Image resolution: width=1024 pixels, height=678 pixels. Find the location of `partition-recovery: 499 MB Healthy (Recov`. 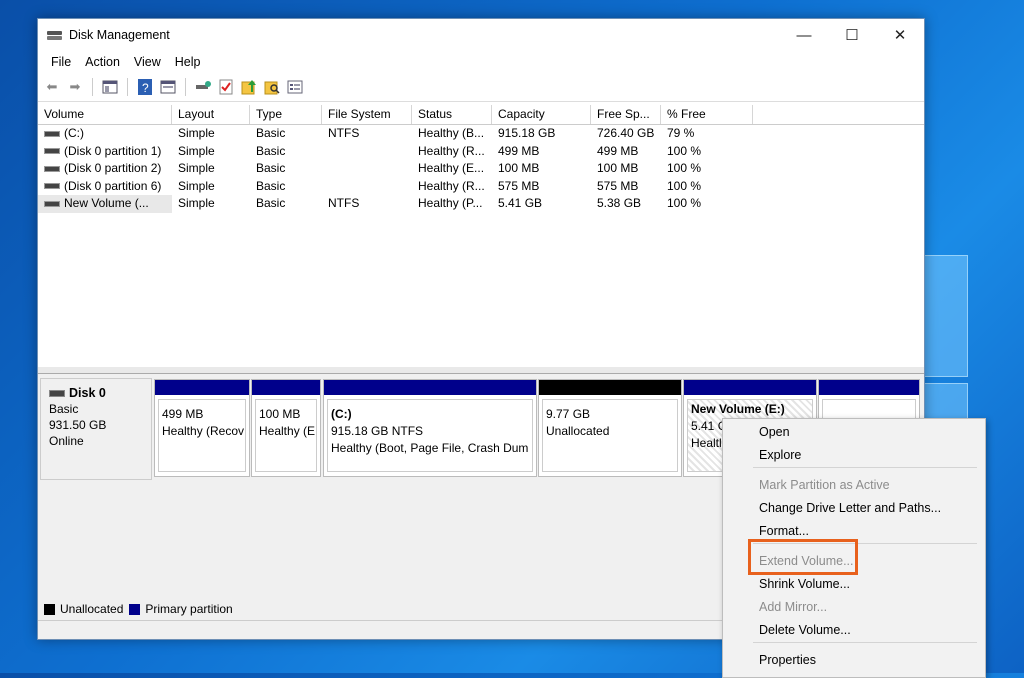

partition-recovery: 499 MB Healthy (Recov is located at coordinates (202, 428).